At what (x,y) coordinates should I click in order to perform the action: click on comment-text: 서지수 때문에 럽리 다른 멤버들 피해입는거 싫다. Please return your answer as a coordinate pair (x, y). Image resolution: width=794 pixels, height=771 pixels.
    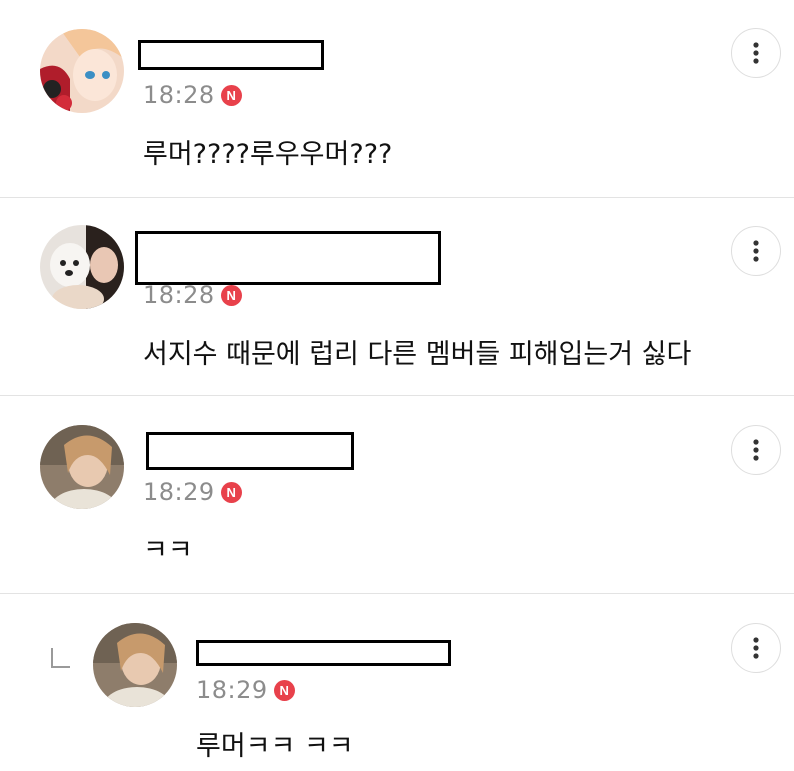
    Looking at the image, I should click on (417, 354).